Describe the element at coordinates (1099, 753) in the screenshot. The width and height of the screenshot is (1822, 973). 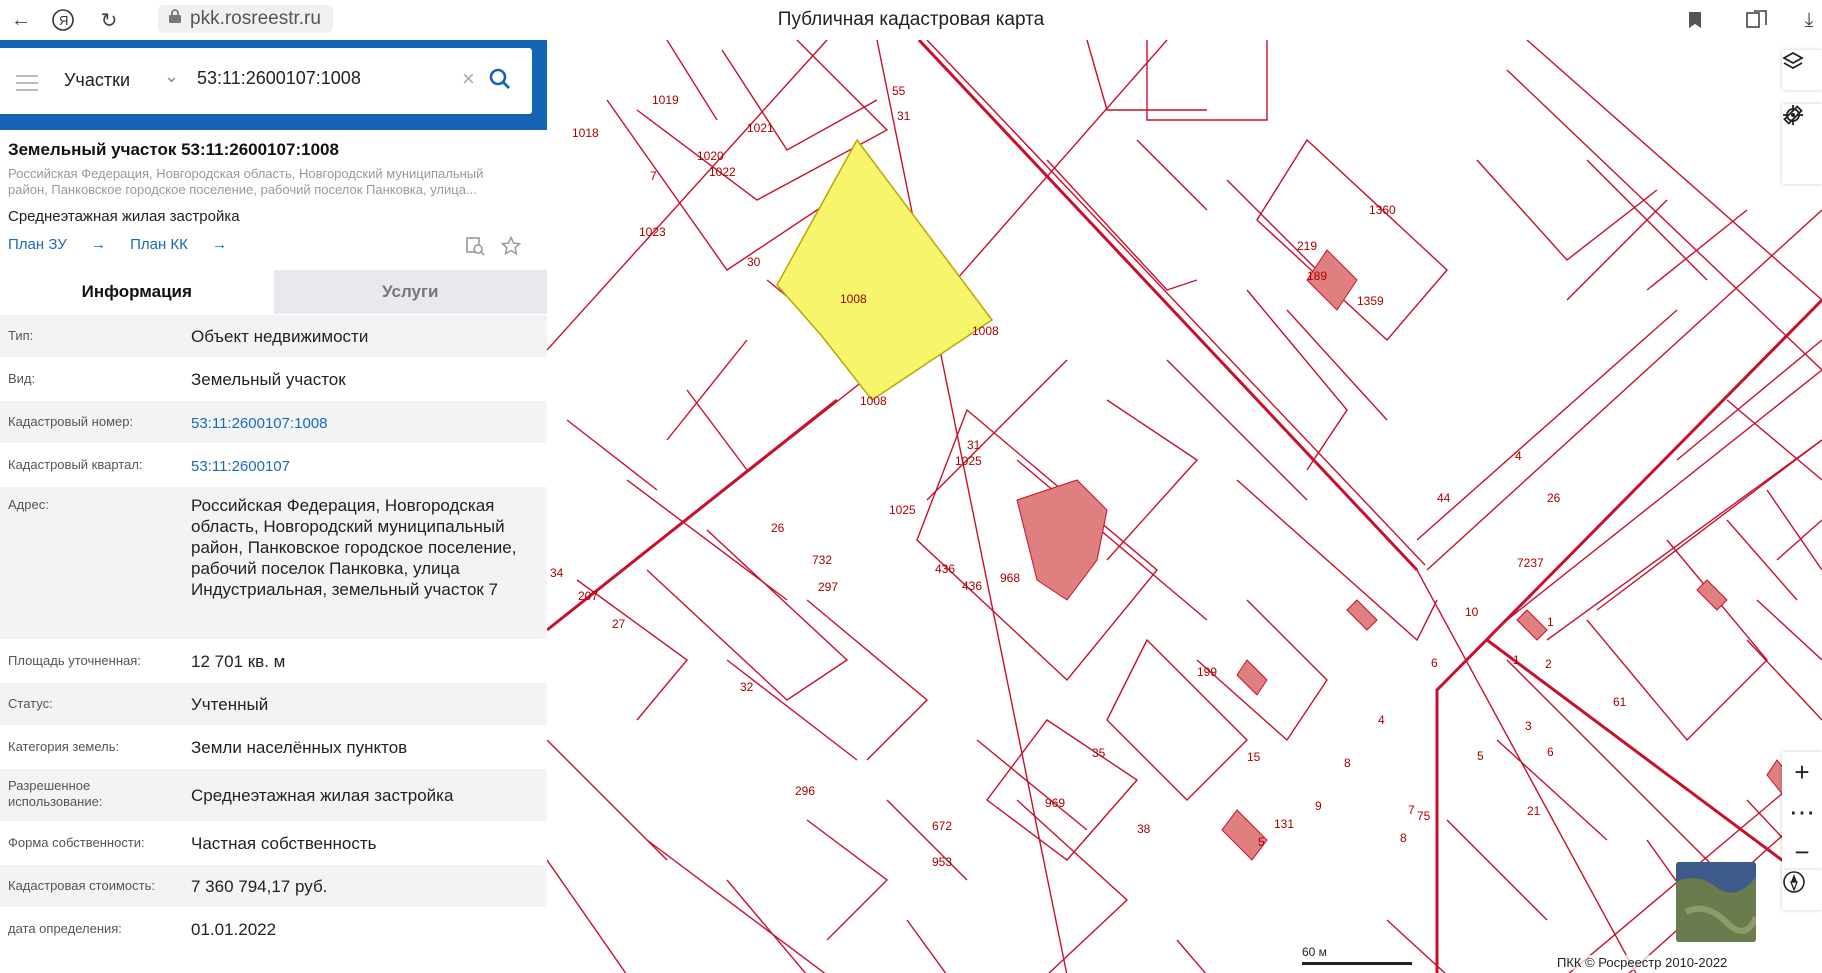
I see `map-label: 35` at that location.